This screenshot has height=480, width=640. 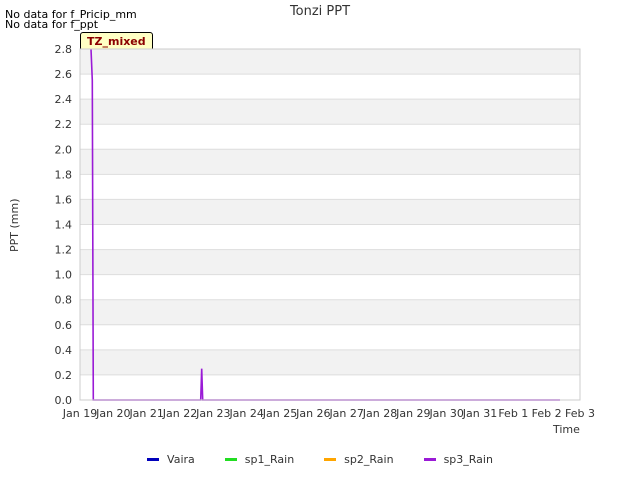 I want to click on legend-item-sp2_rain: sp2_Rain, so click(x=359, y=459).